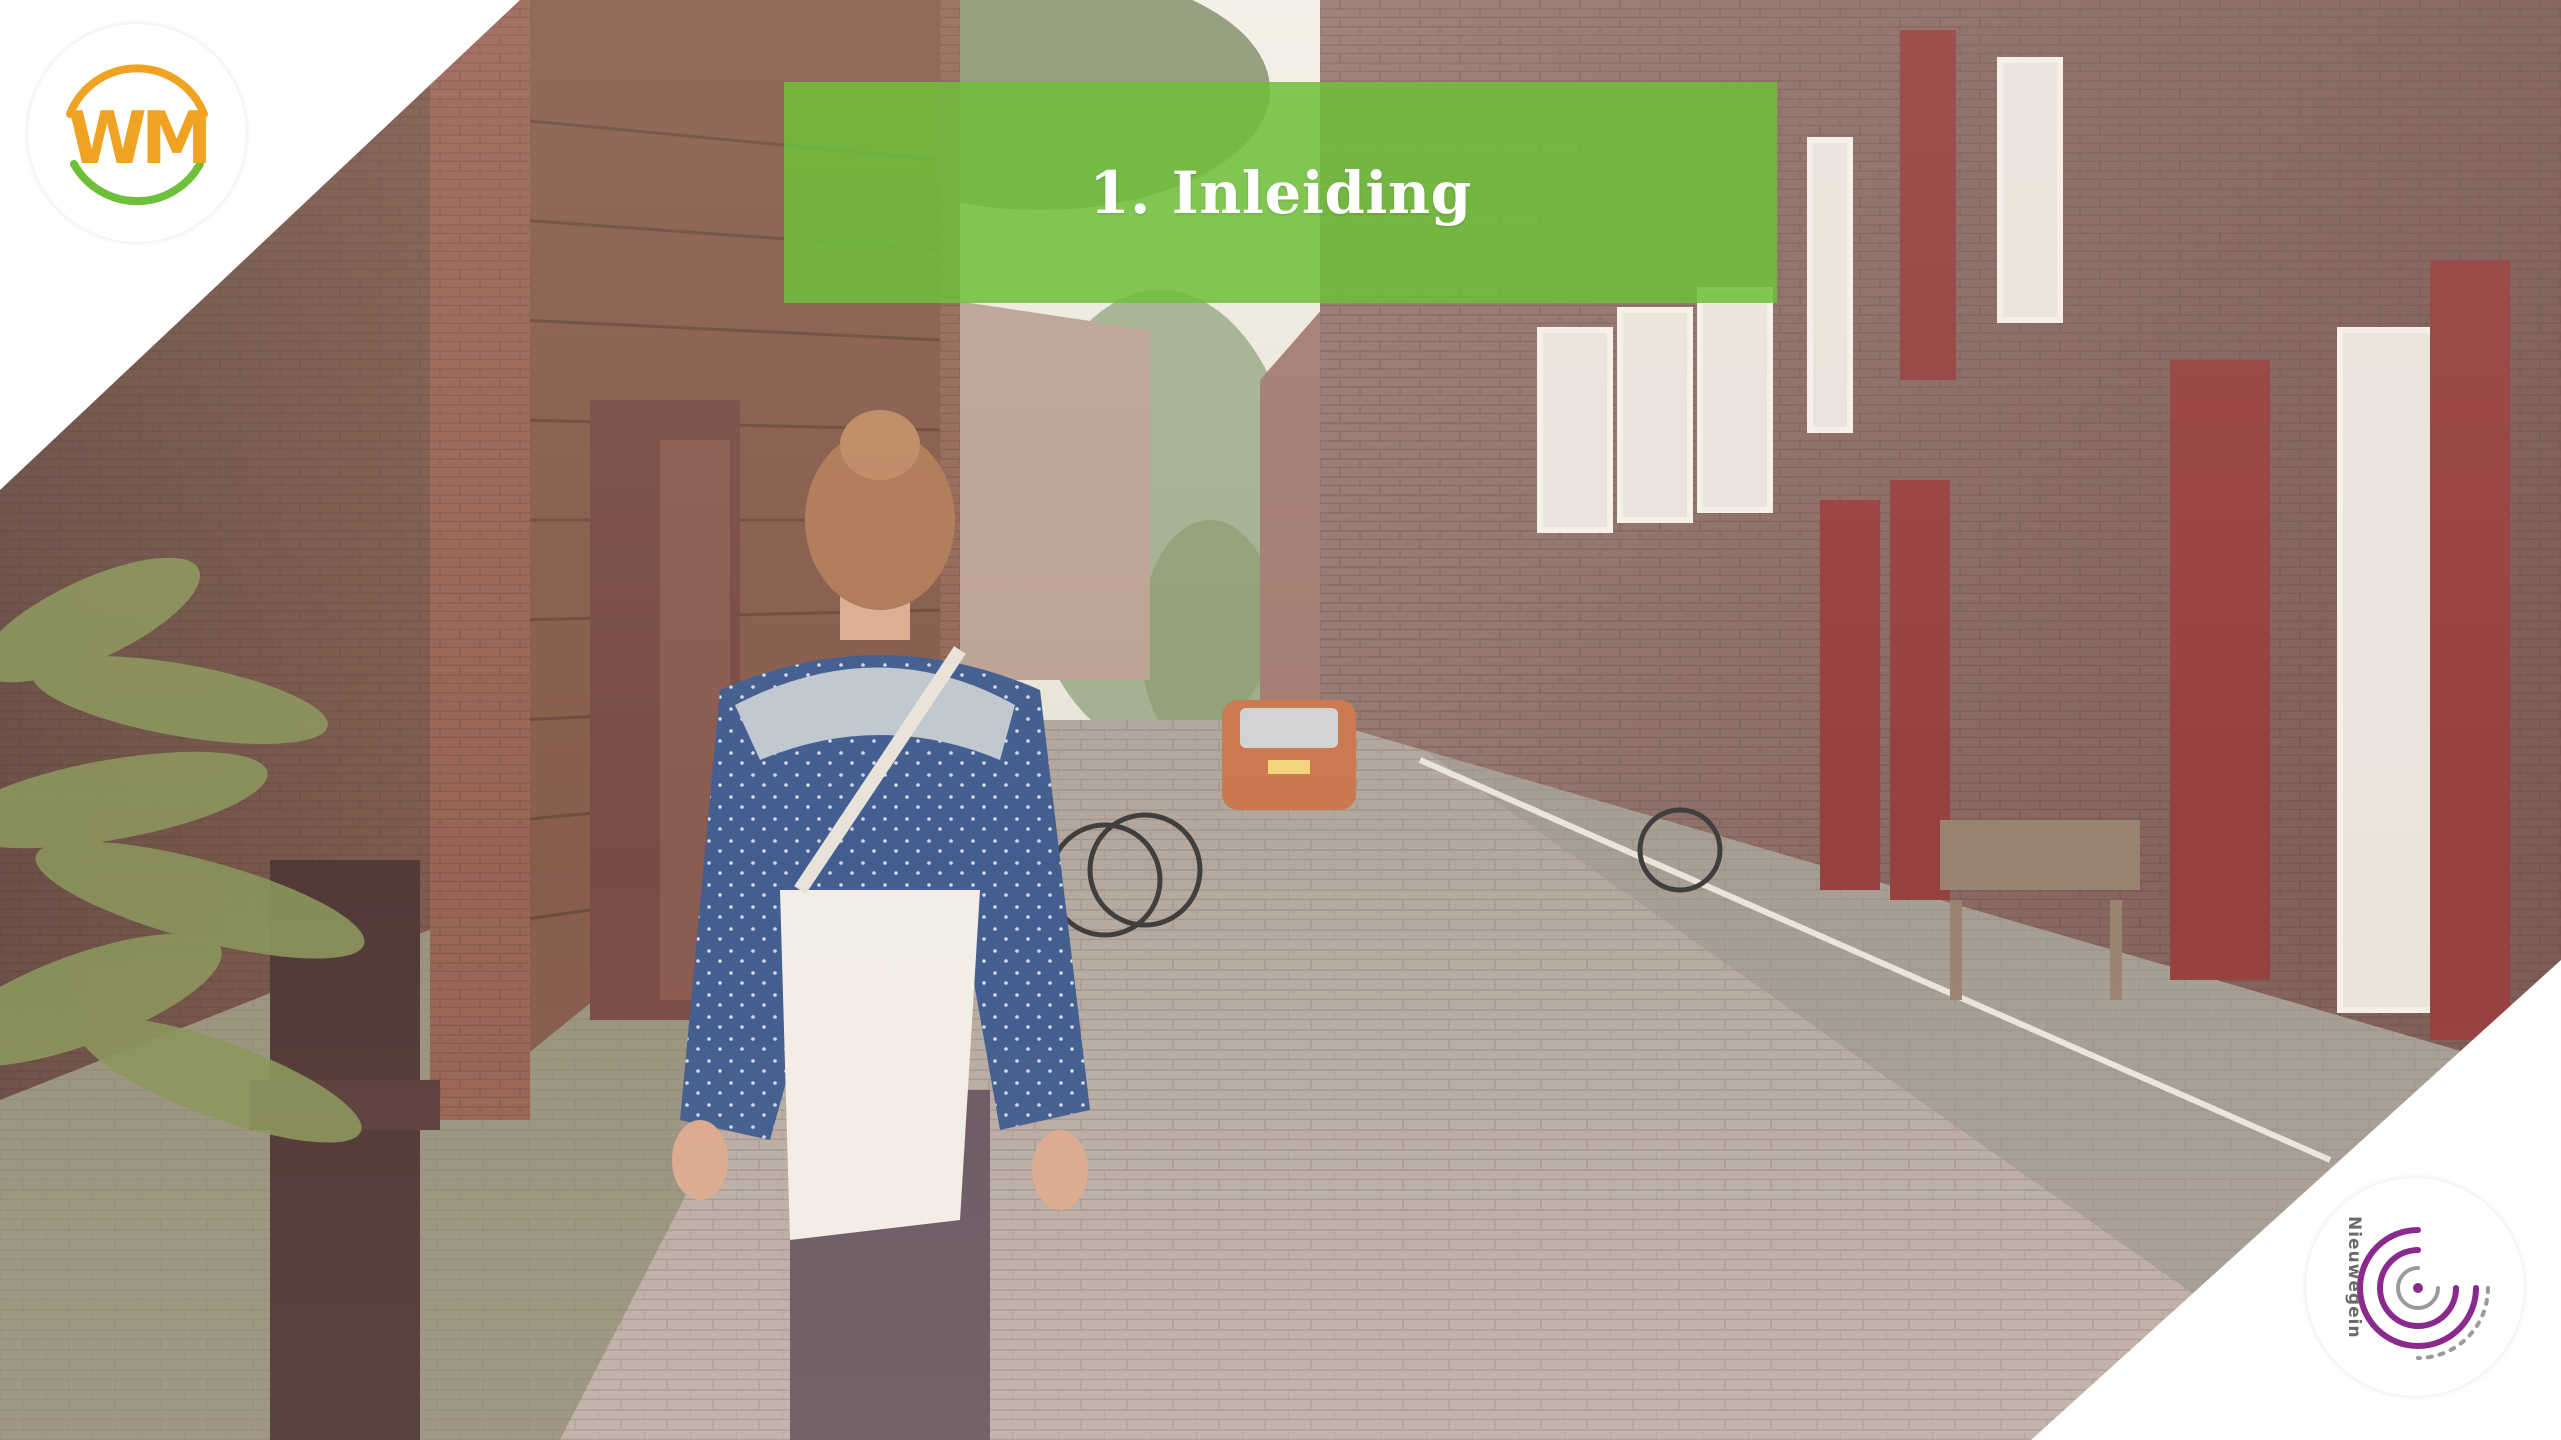  I want to click on wm-logo-text: WM, so click(139, 138).